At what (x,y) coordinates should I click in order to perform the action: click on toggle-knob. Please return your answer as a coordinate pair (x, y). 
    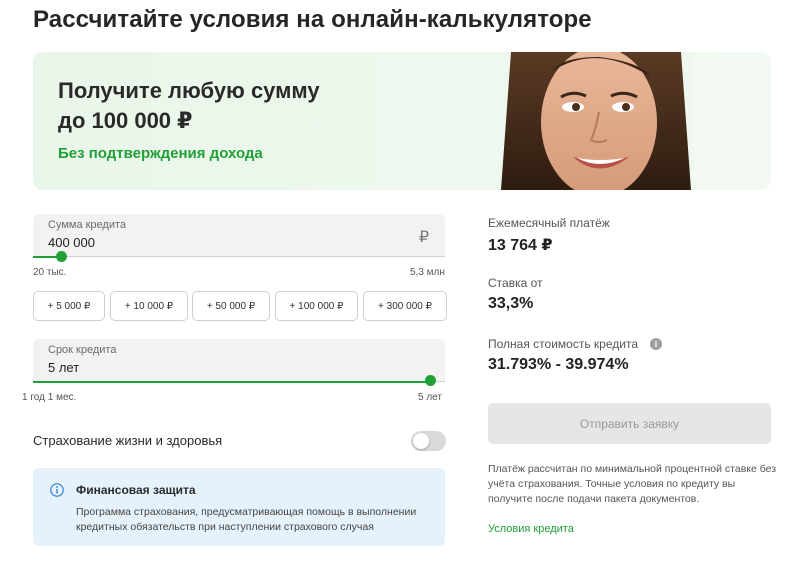
    Looking at the image, I should click on (421, 441).